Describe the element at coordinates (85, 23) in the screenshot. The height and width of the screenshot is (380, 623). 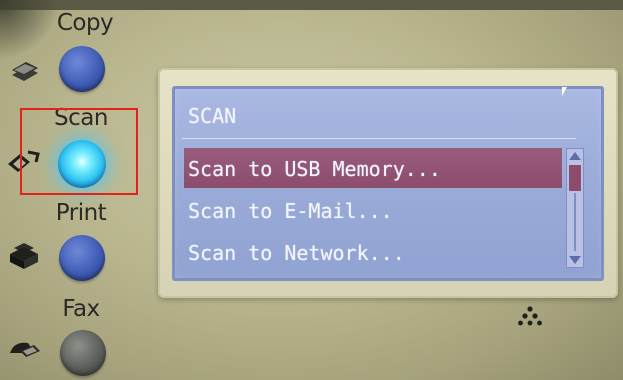
I see `copy-label: Copy` at that location.